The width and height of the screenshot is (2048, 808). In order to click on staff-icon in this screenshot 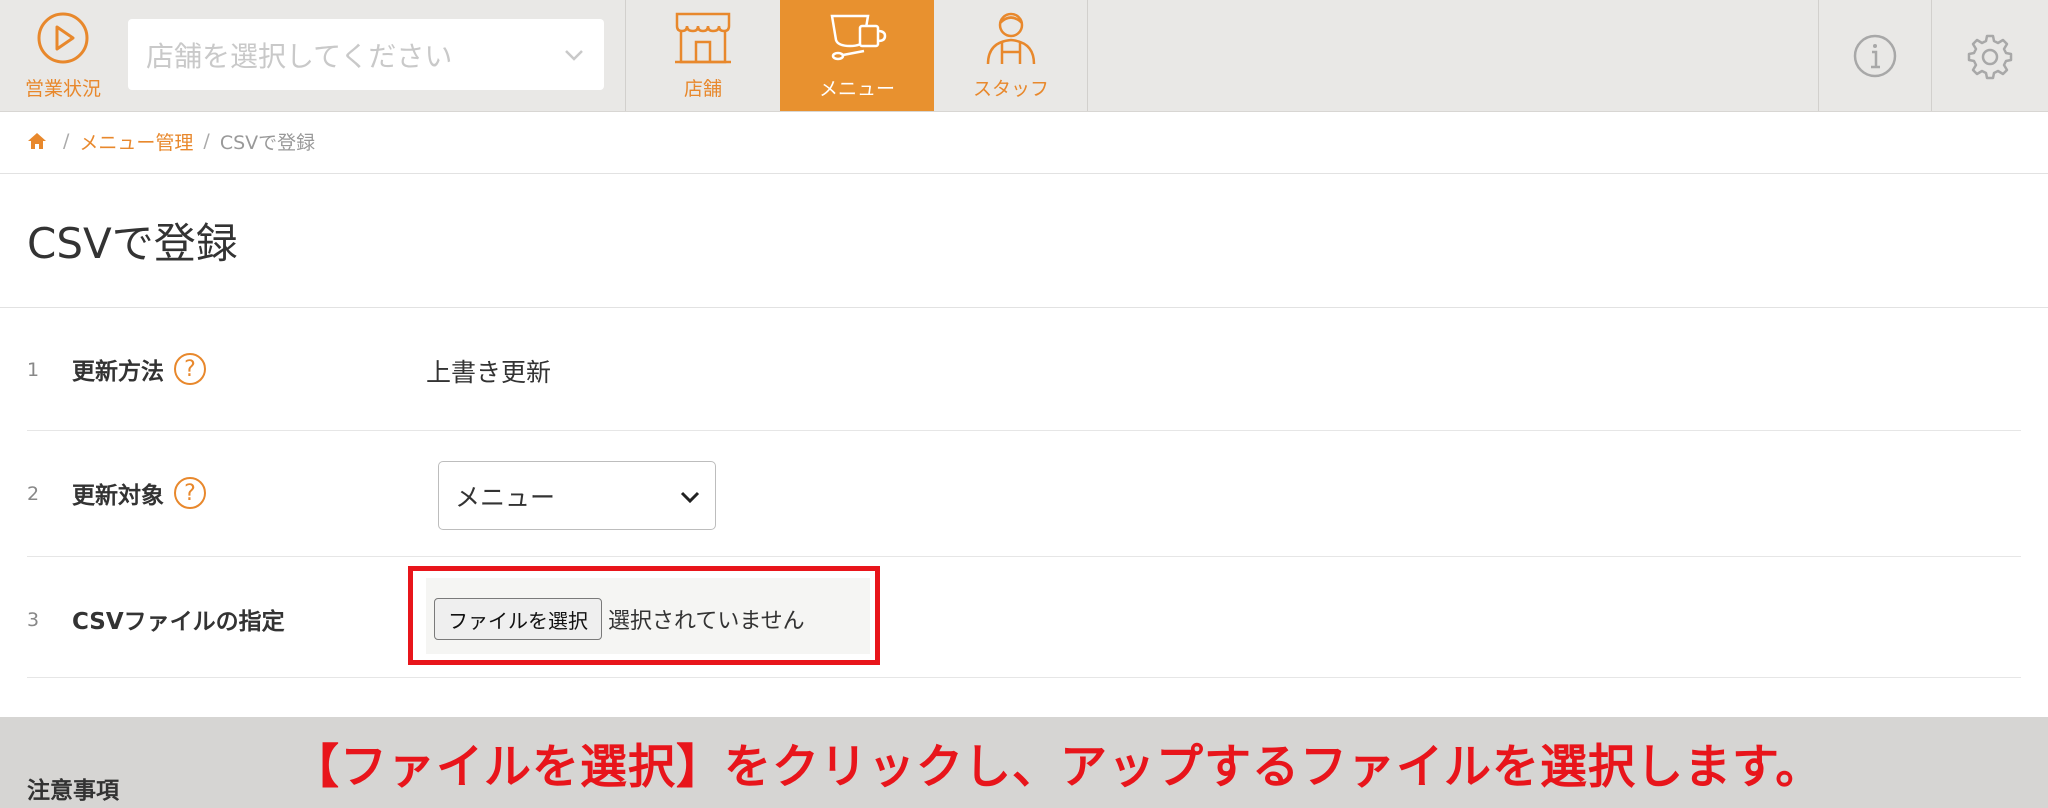, I will do `click(1011, 38)`.